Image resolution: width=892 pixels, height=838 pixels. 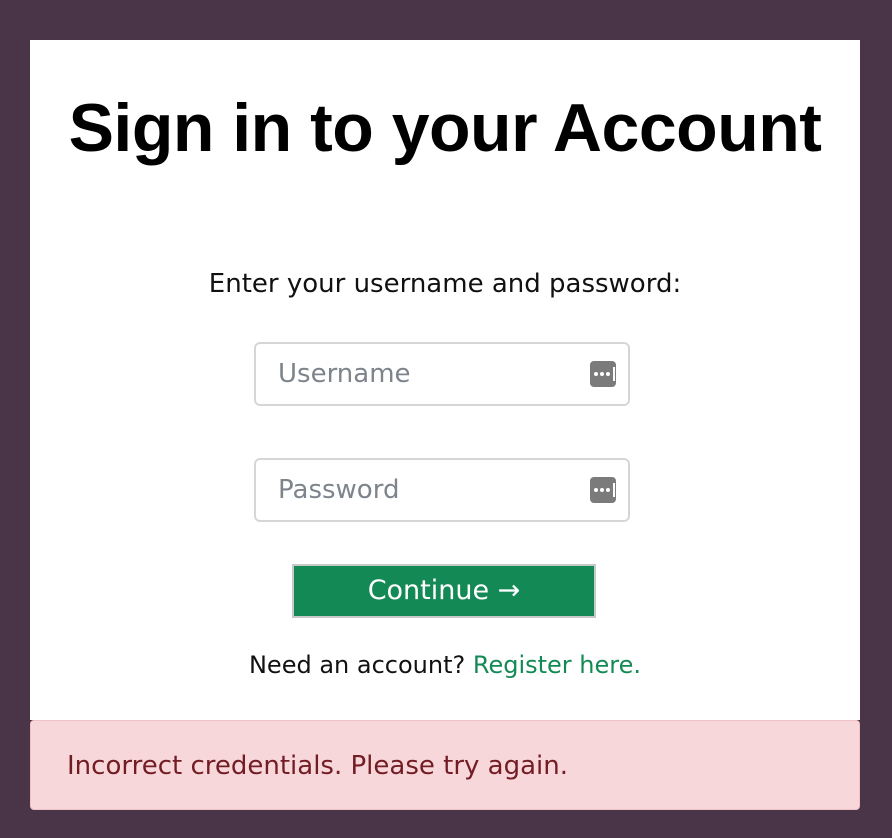 What do you see at coordinates (357, 665) in the screenshot?
I see `register-prompt: Need an account?` at bounding box center [357, 665].